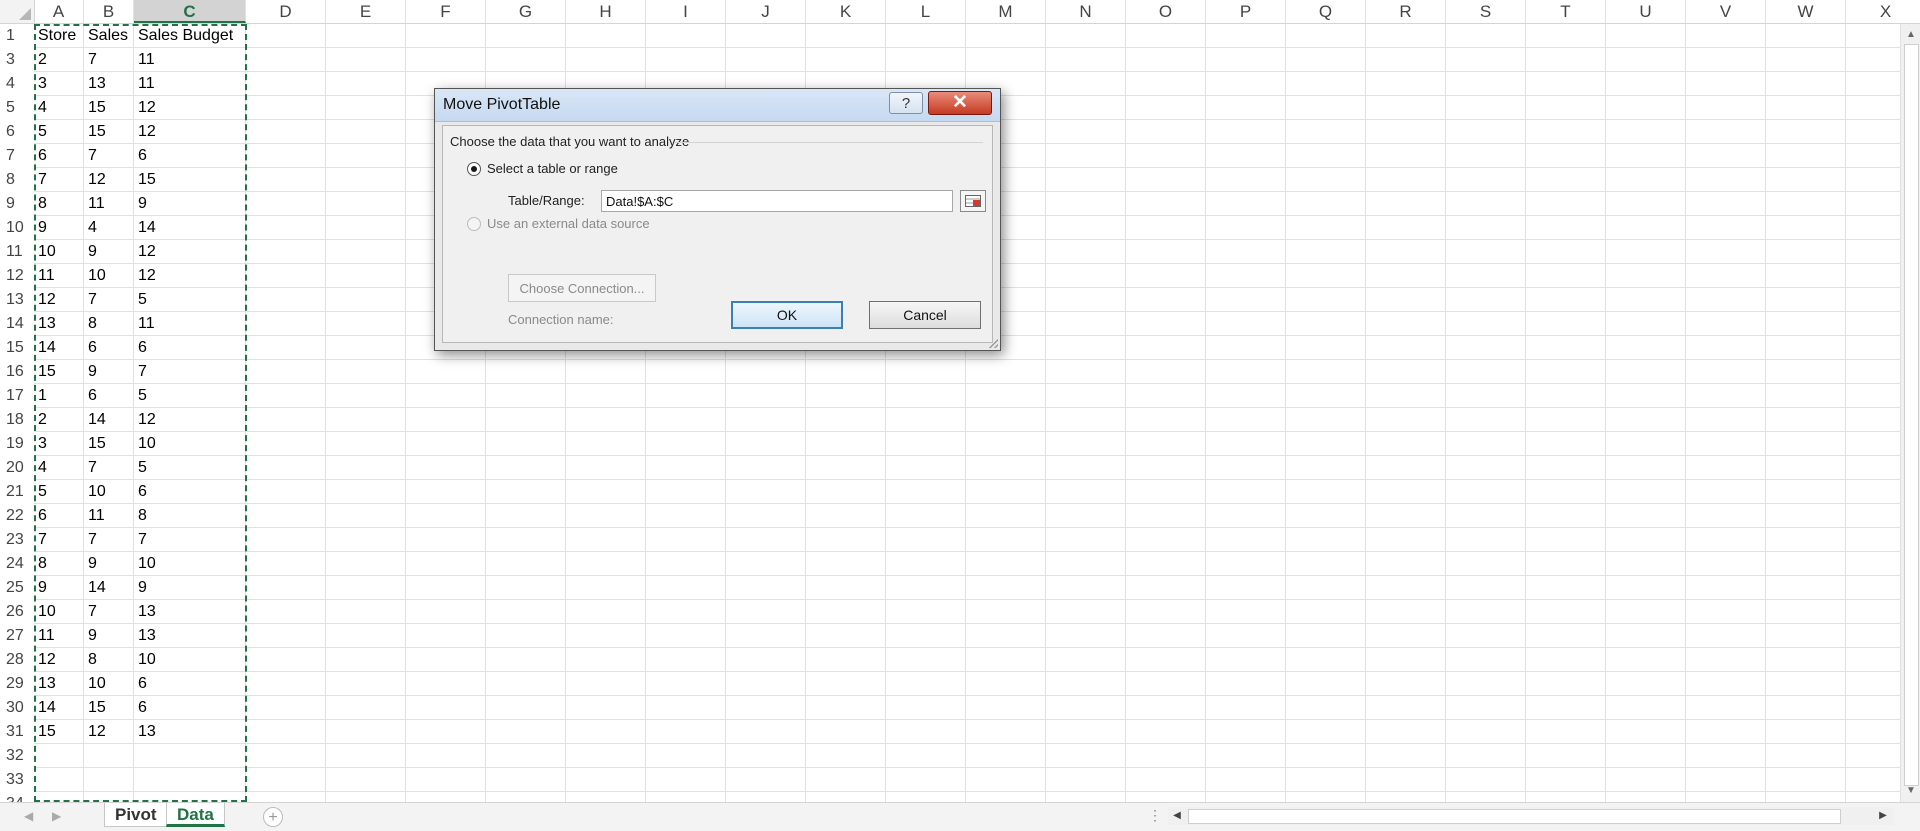 This screenshot has width=1920, height=831. What do you see at coordinates (829, 142) in the screenshot?
I see `section-divider` at bounding box center [829, 142].